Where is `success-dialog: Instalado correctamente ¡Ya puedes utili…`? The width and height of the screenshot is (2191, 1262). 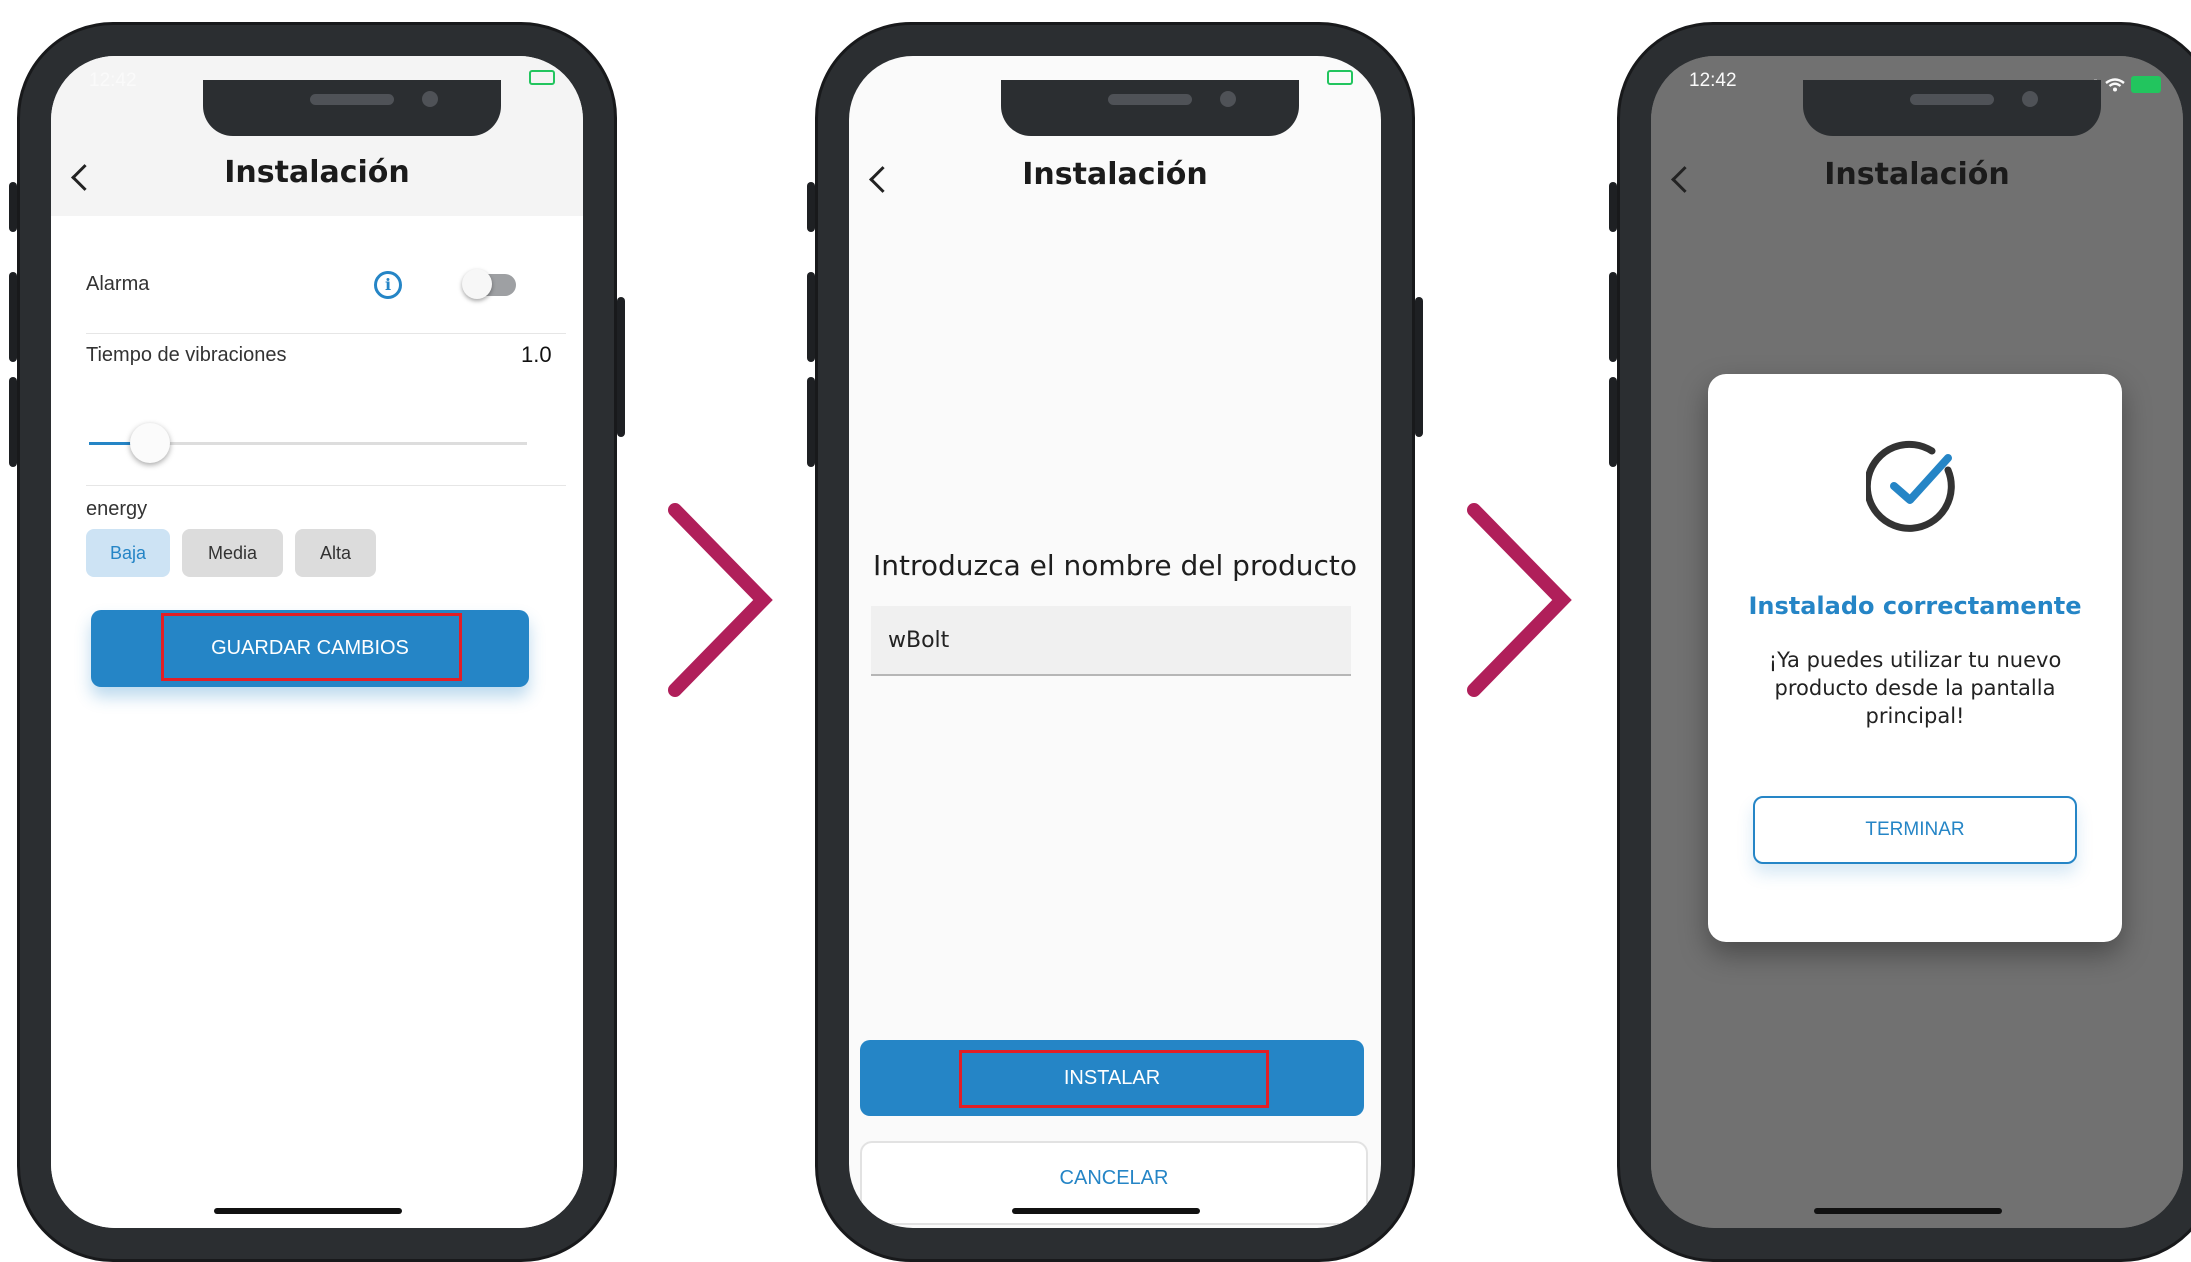 success-dialog: Instalado correctamente ¡Ya puedes utili… is located at coordinates (1915, 658).